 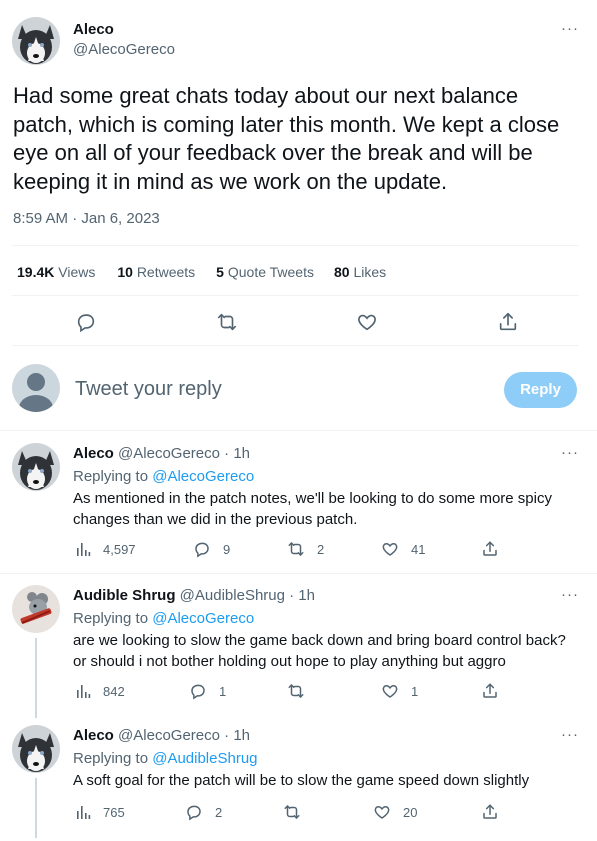 I want to click on mouse-avatar-icon, so click(x=36, y=609).